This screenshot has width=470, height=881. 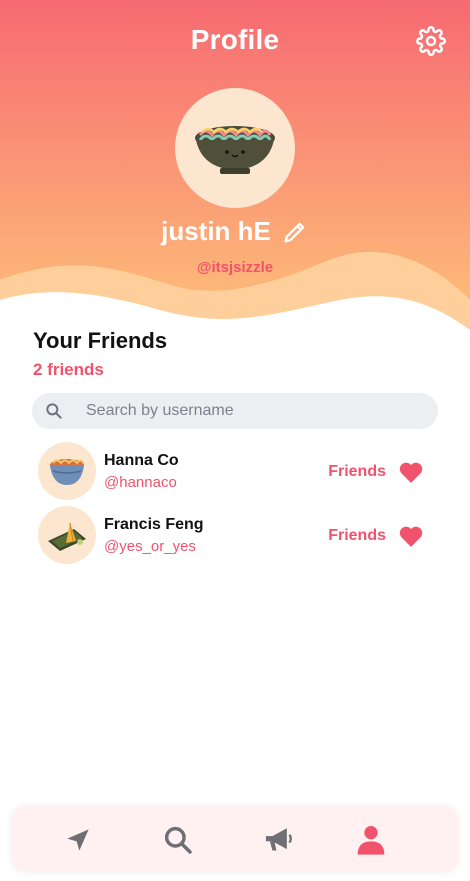 I want to click on friend-name: Francis Feng, so click(x=154, y=524).